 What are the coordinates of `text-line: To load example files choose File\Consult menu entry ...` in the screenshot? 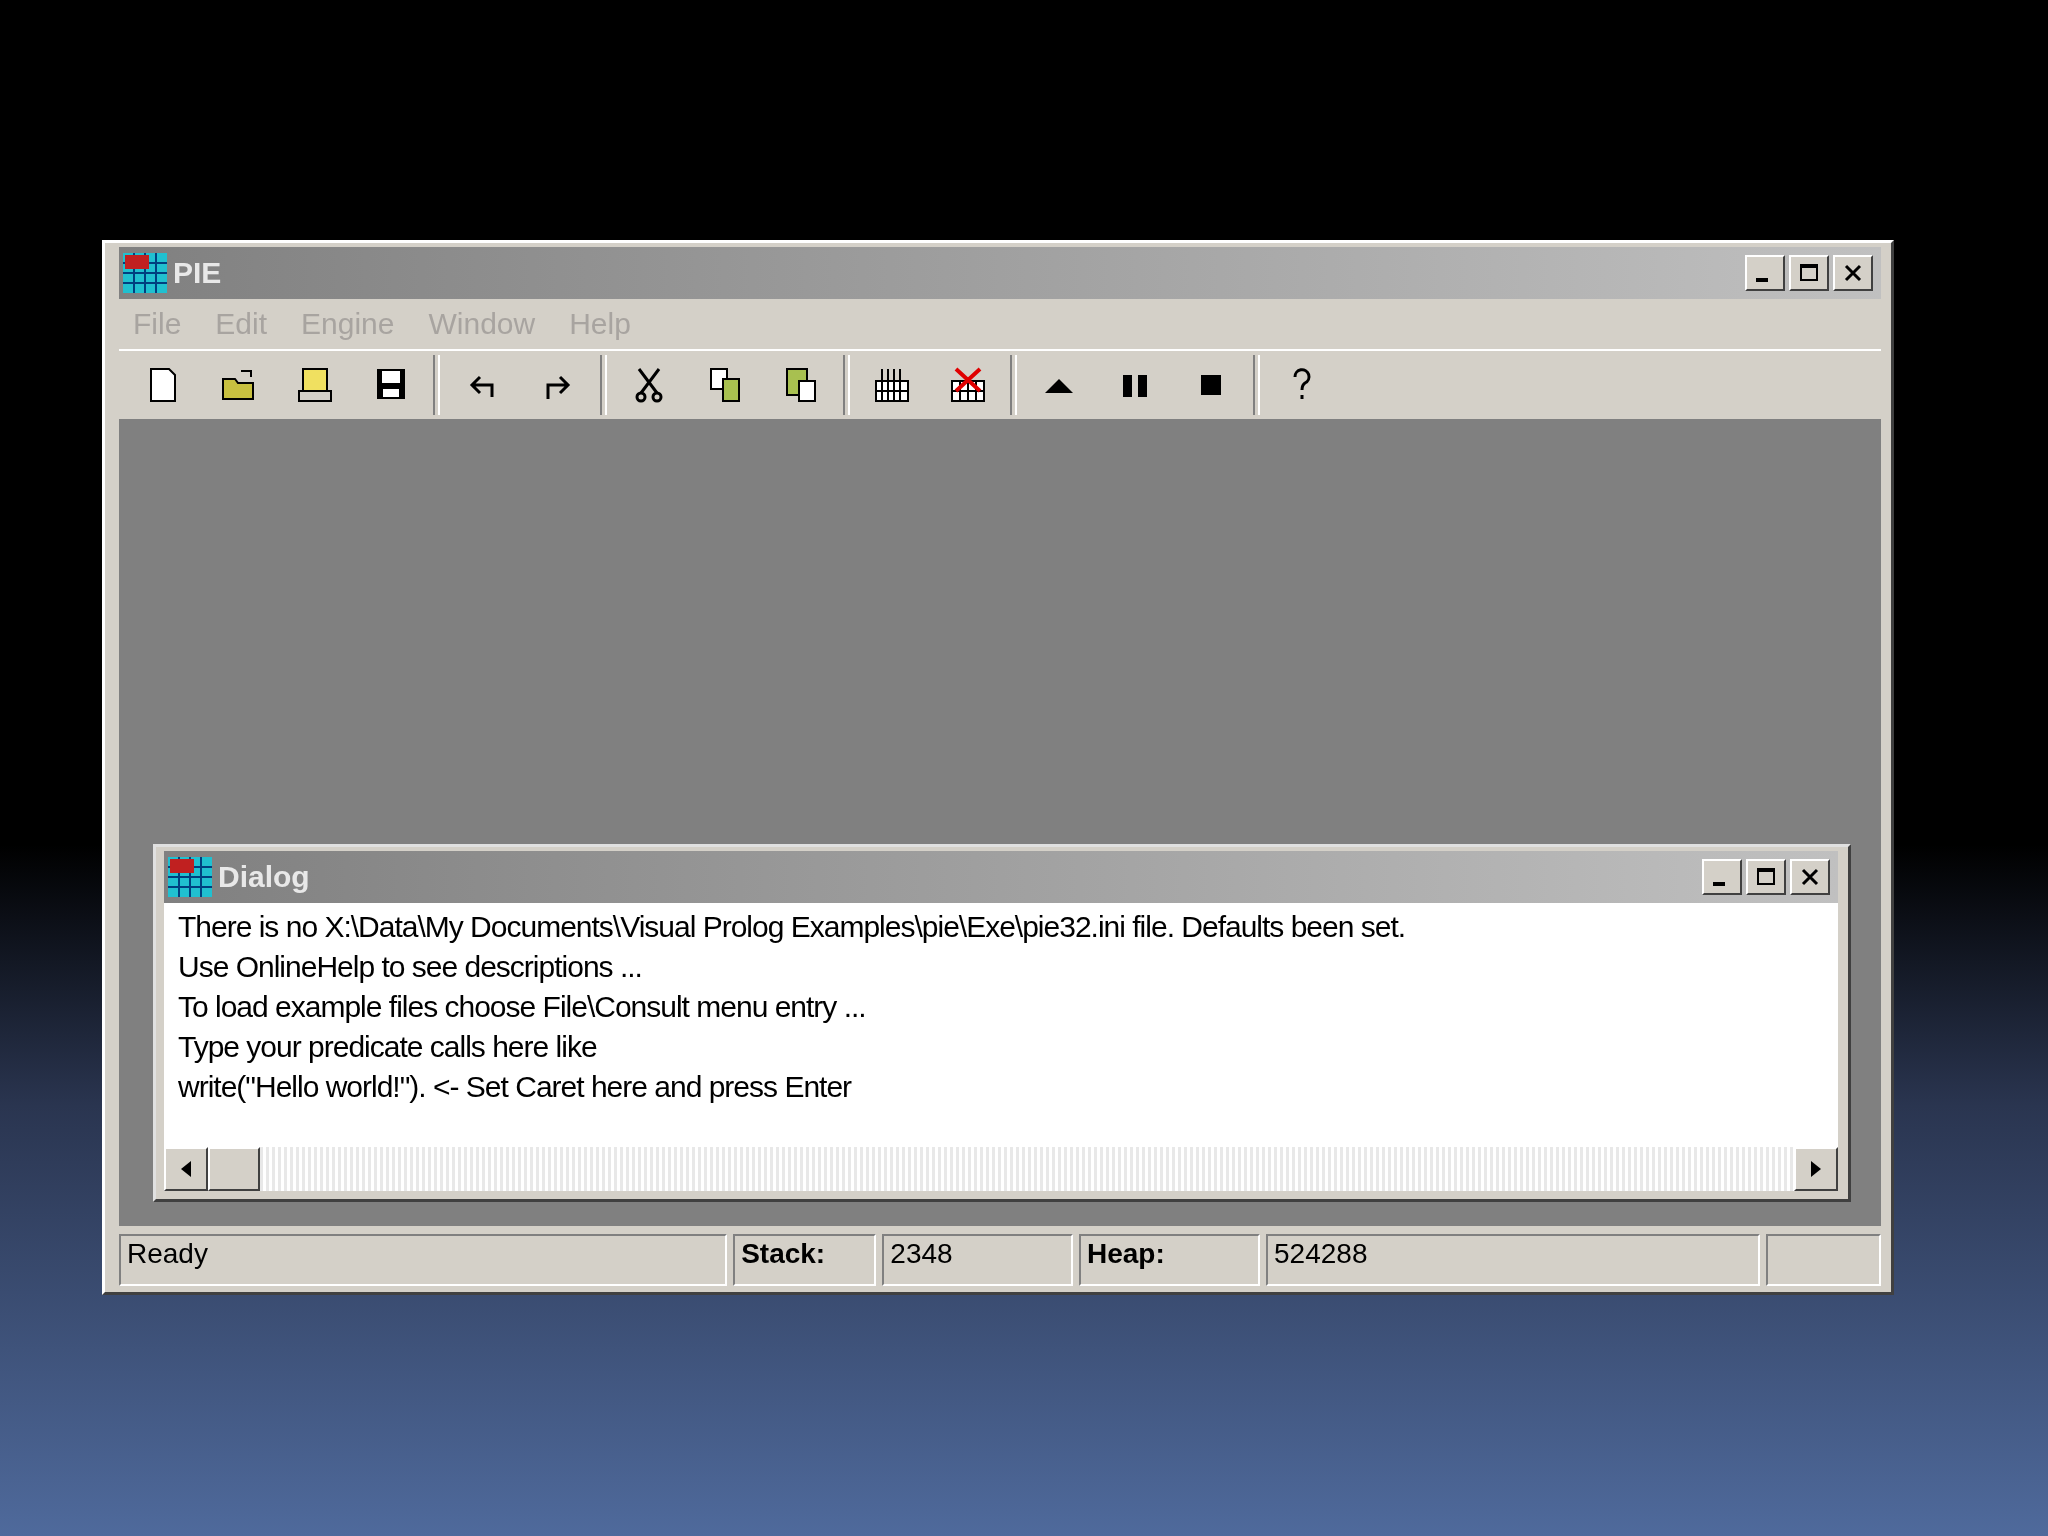 It's located at (522, 1007).